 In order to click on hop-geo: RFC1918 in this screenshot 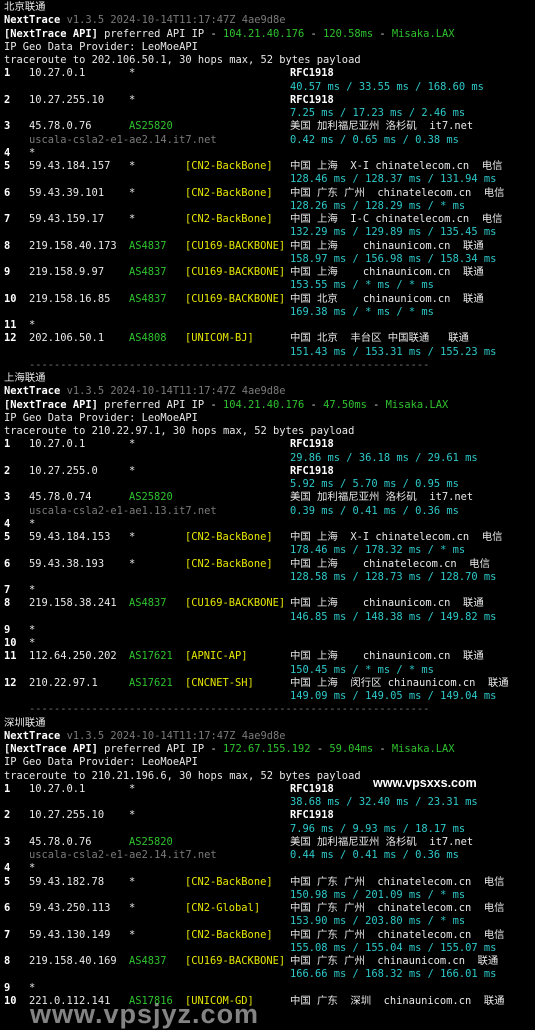, I will do `click(312, 788)`.